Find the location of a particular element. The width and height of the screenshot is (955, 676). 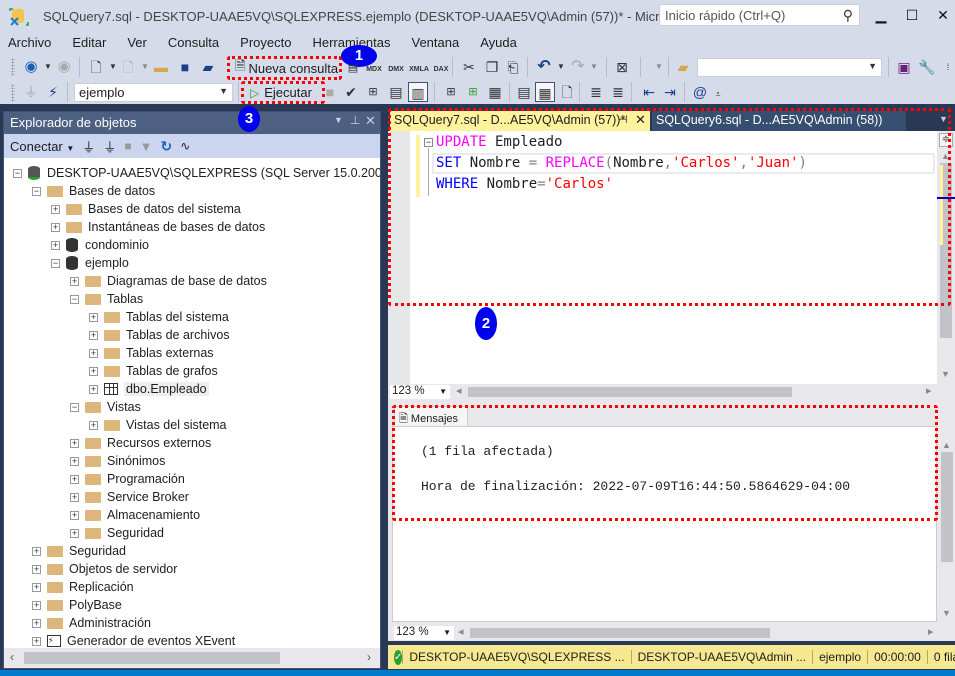

forward-icon: ◉ is located at coordinates (64, 67).